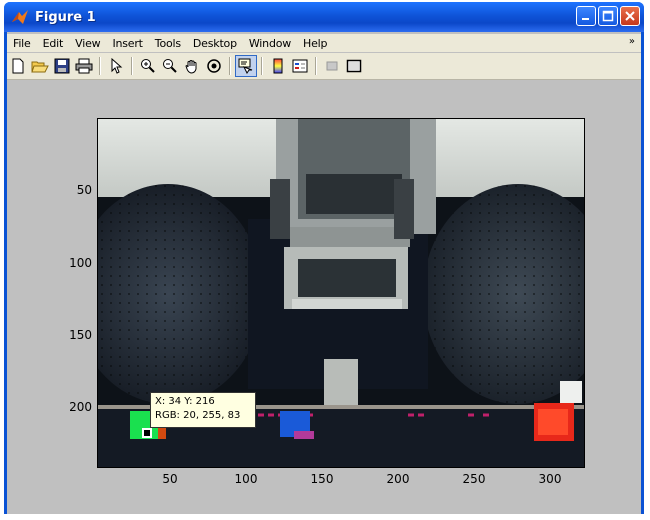 This screenshot has width=650, height=520. What do you see at coordinates (398, 479) in the screenshot?
I see `x-tick-label: 200` at bounding box center [398, 479].